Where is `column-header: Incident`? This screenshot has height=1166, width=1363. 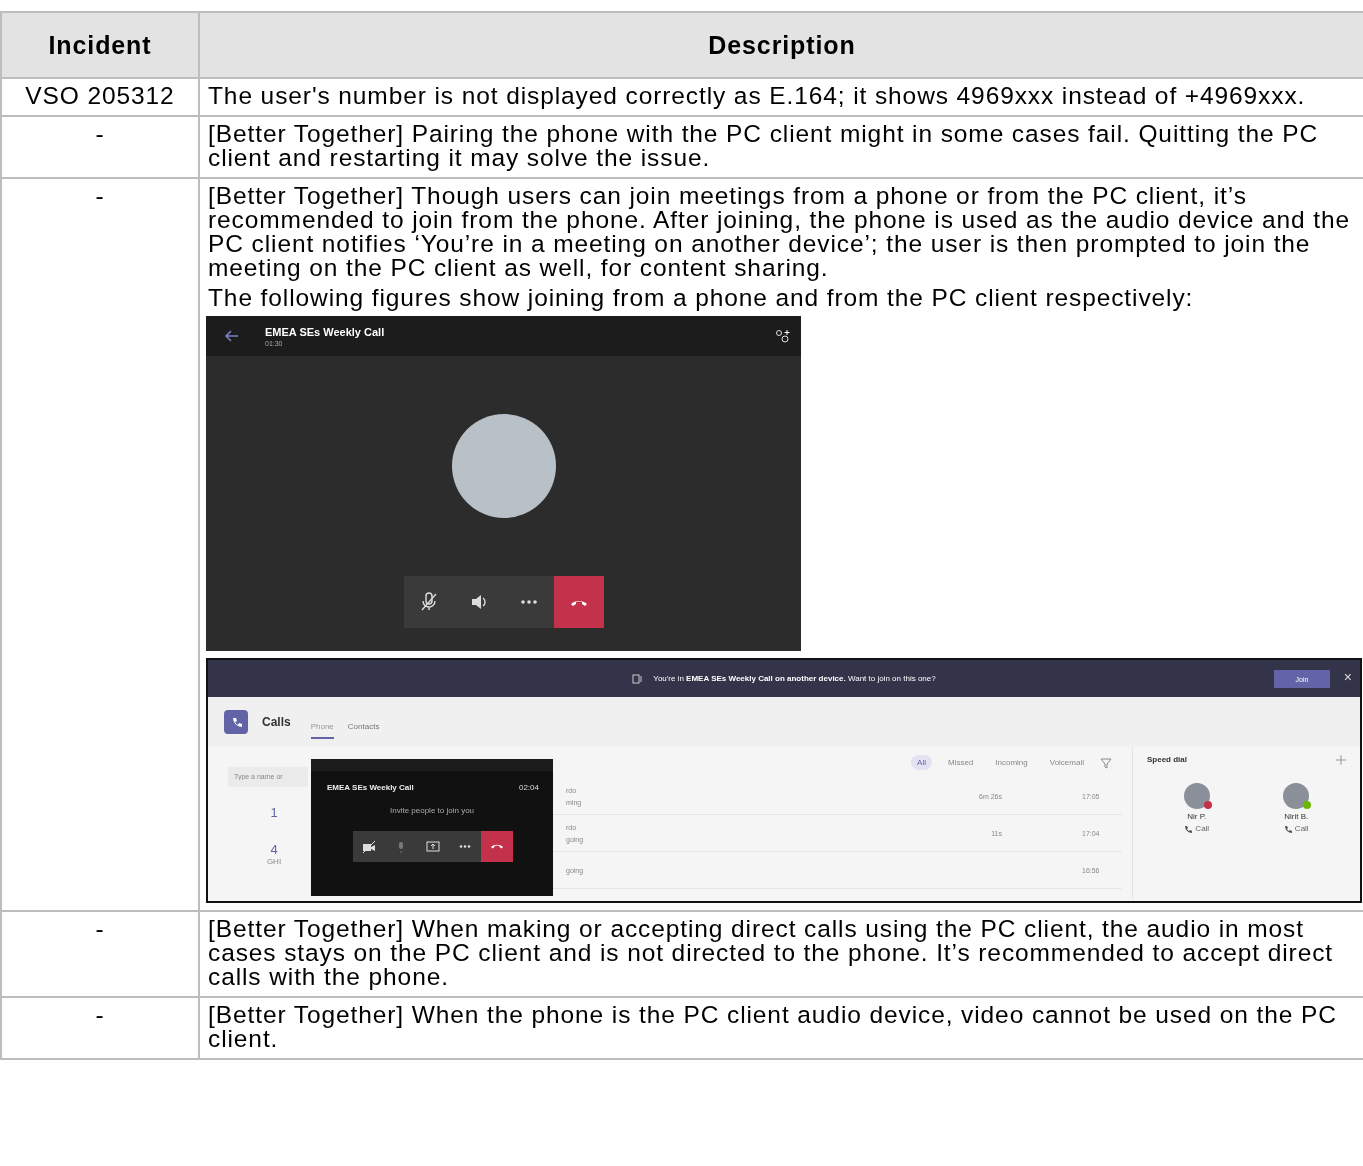
column-header: Incident is located at coordinates (100, 45).